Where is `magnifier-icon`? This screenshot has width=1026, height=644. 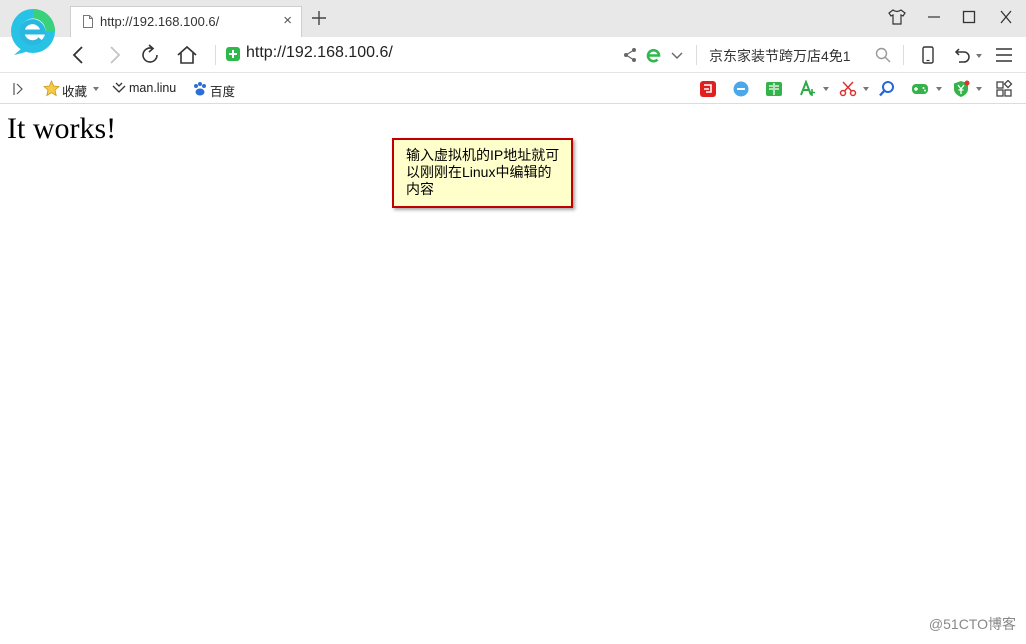
magnifier-icon is located at coordinates (887, 89).